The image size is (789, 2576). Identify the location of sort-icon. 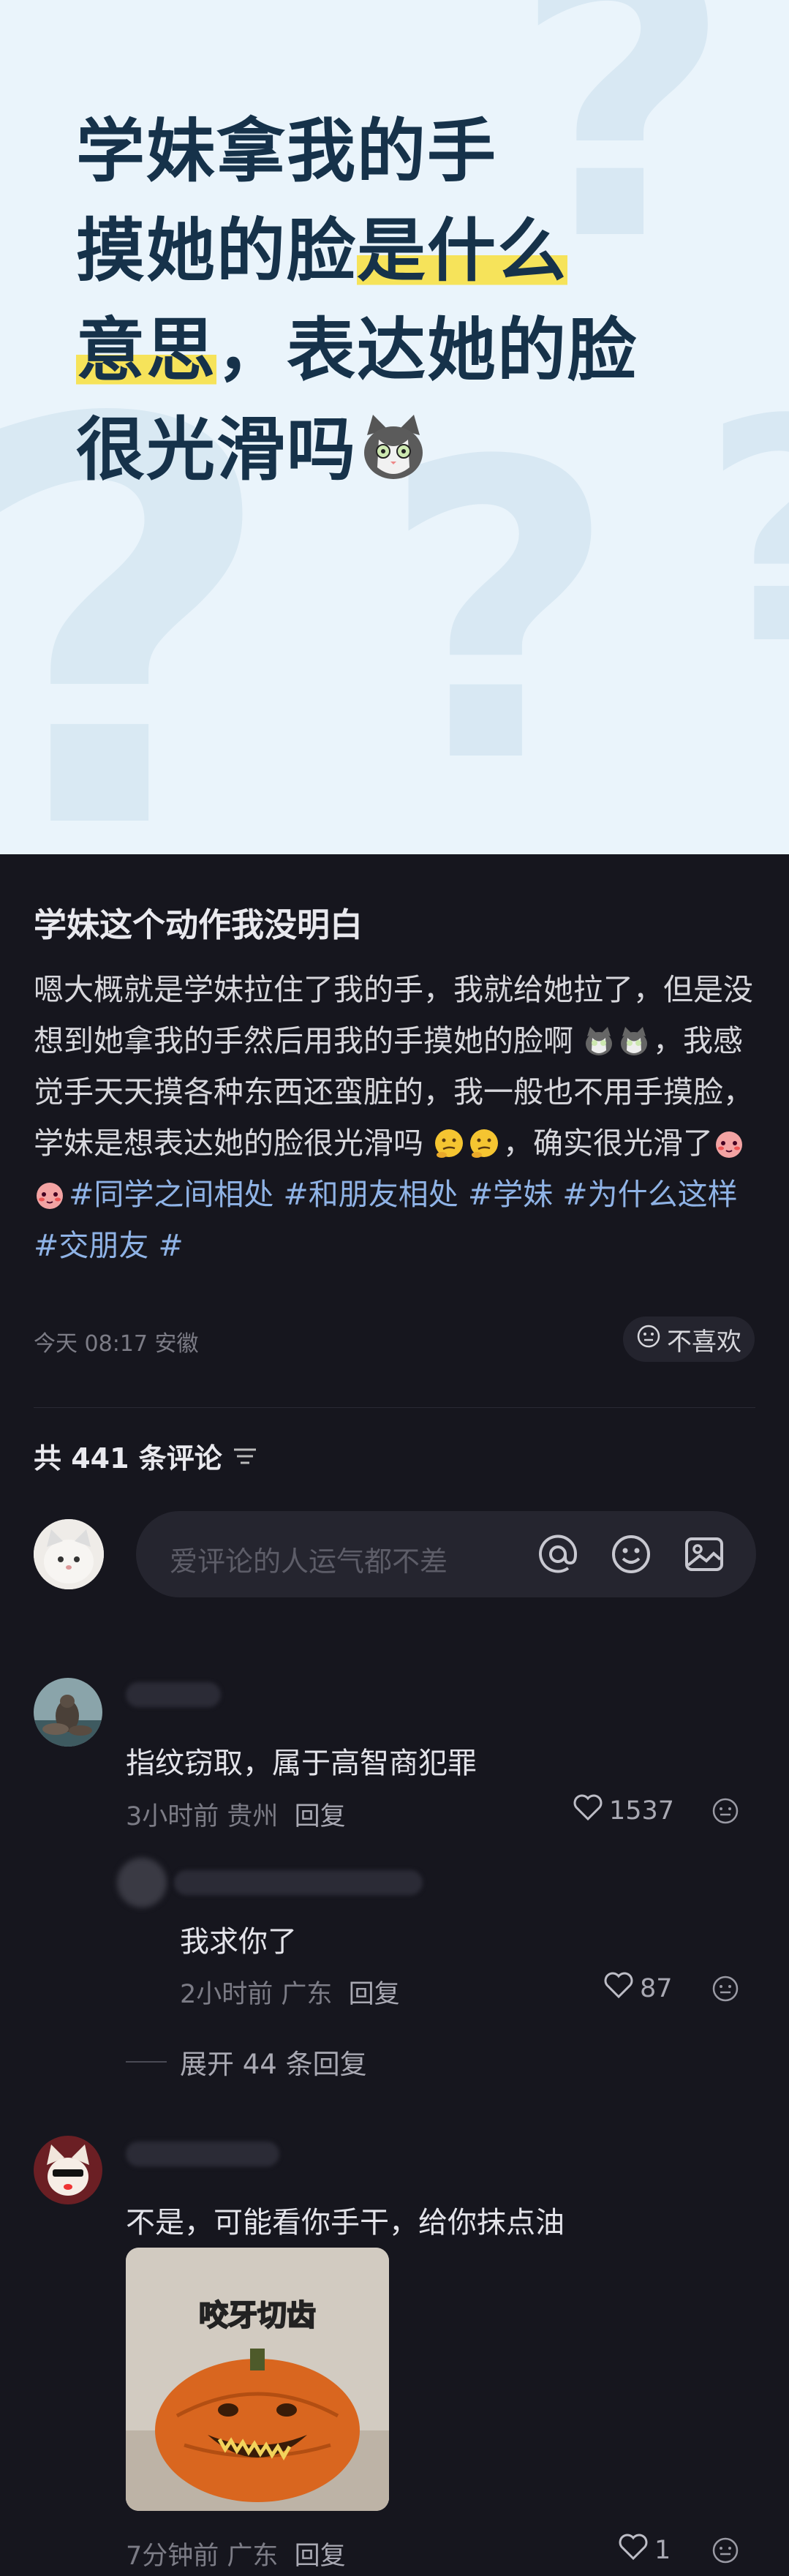
(245, 1456).